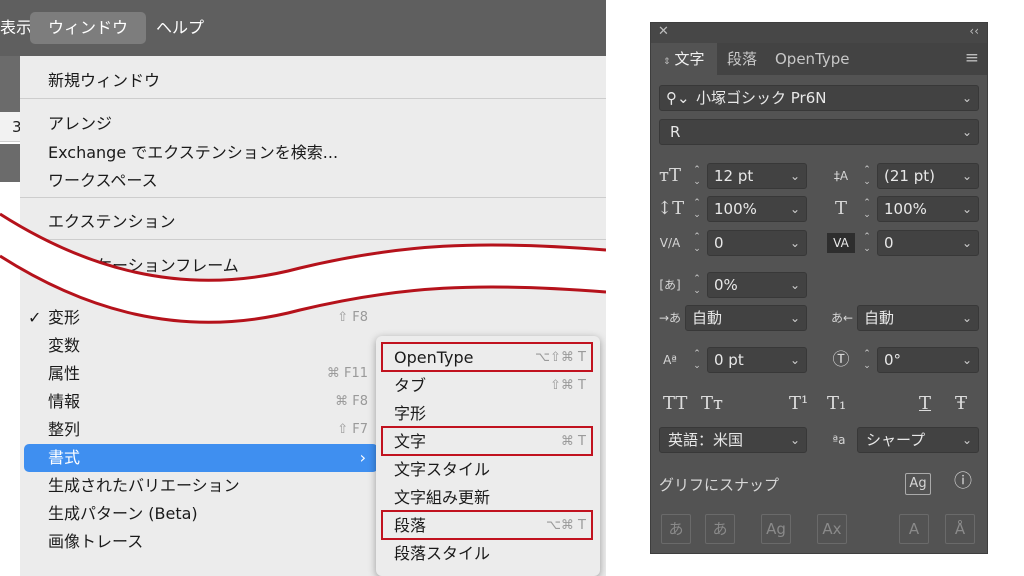  Describe the element at coordinates (925, 403) in the screenshot. I see `underline-button: T` at that location.